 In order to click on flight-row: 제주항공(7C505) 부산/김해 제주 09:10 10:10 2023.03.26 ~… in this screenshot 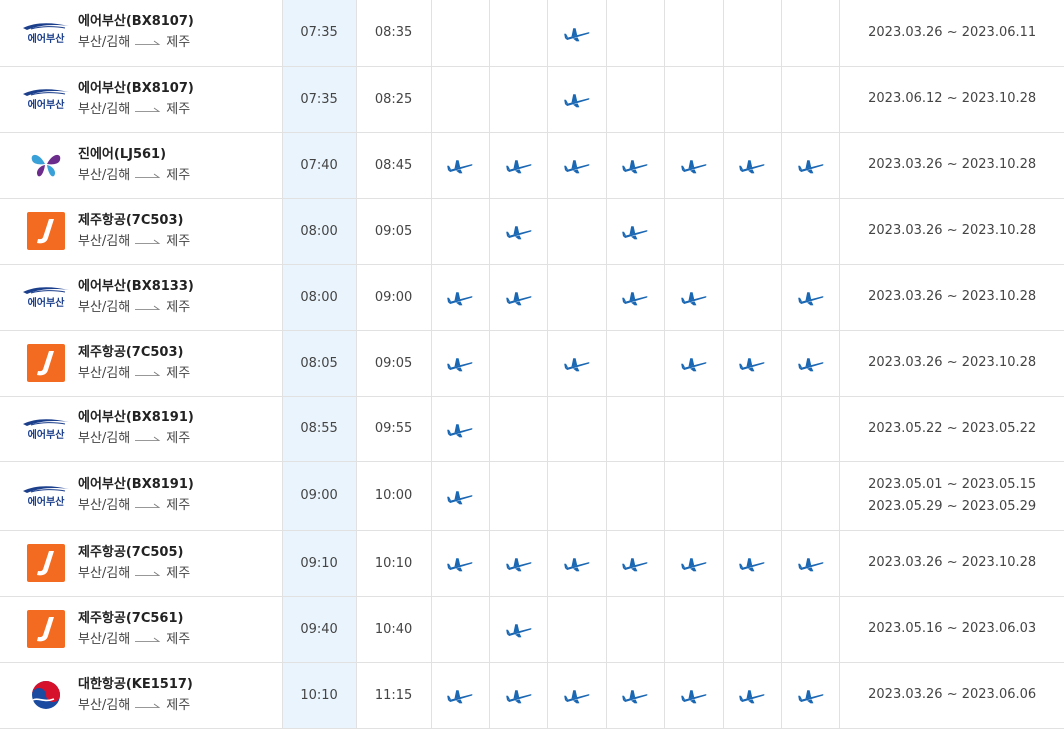, I will do `click(532, 563)`.